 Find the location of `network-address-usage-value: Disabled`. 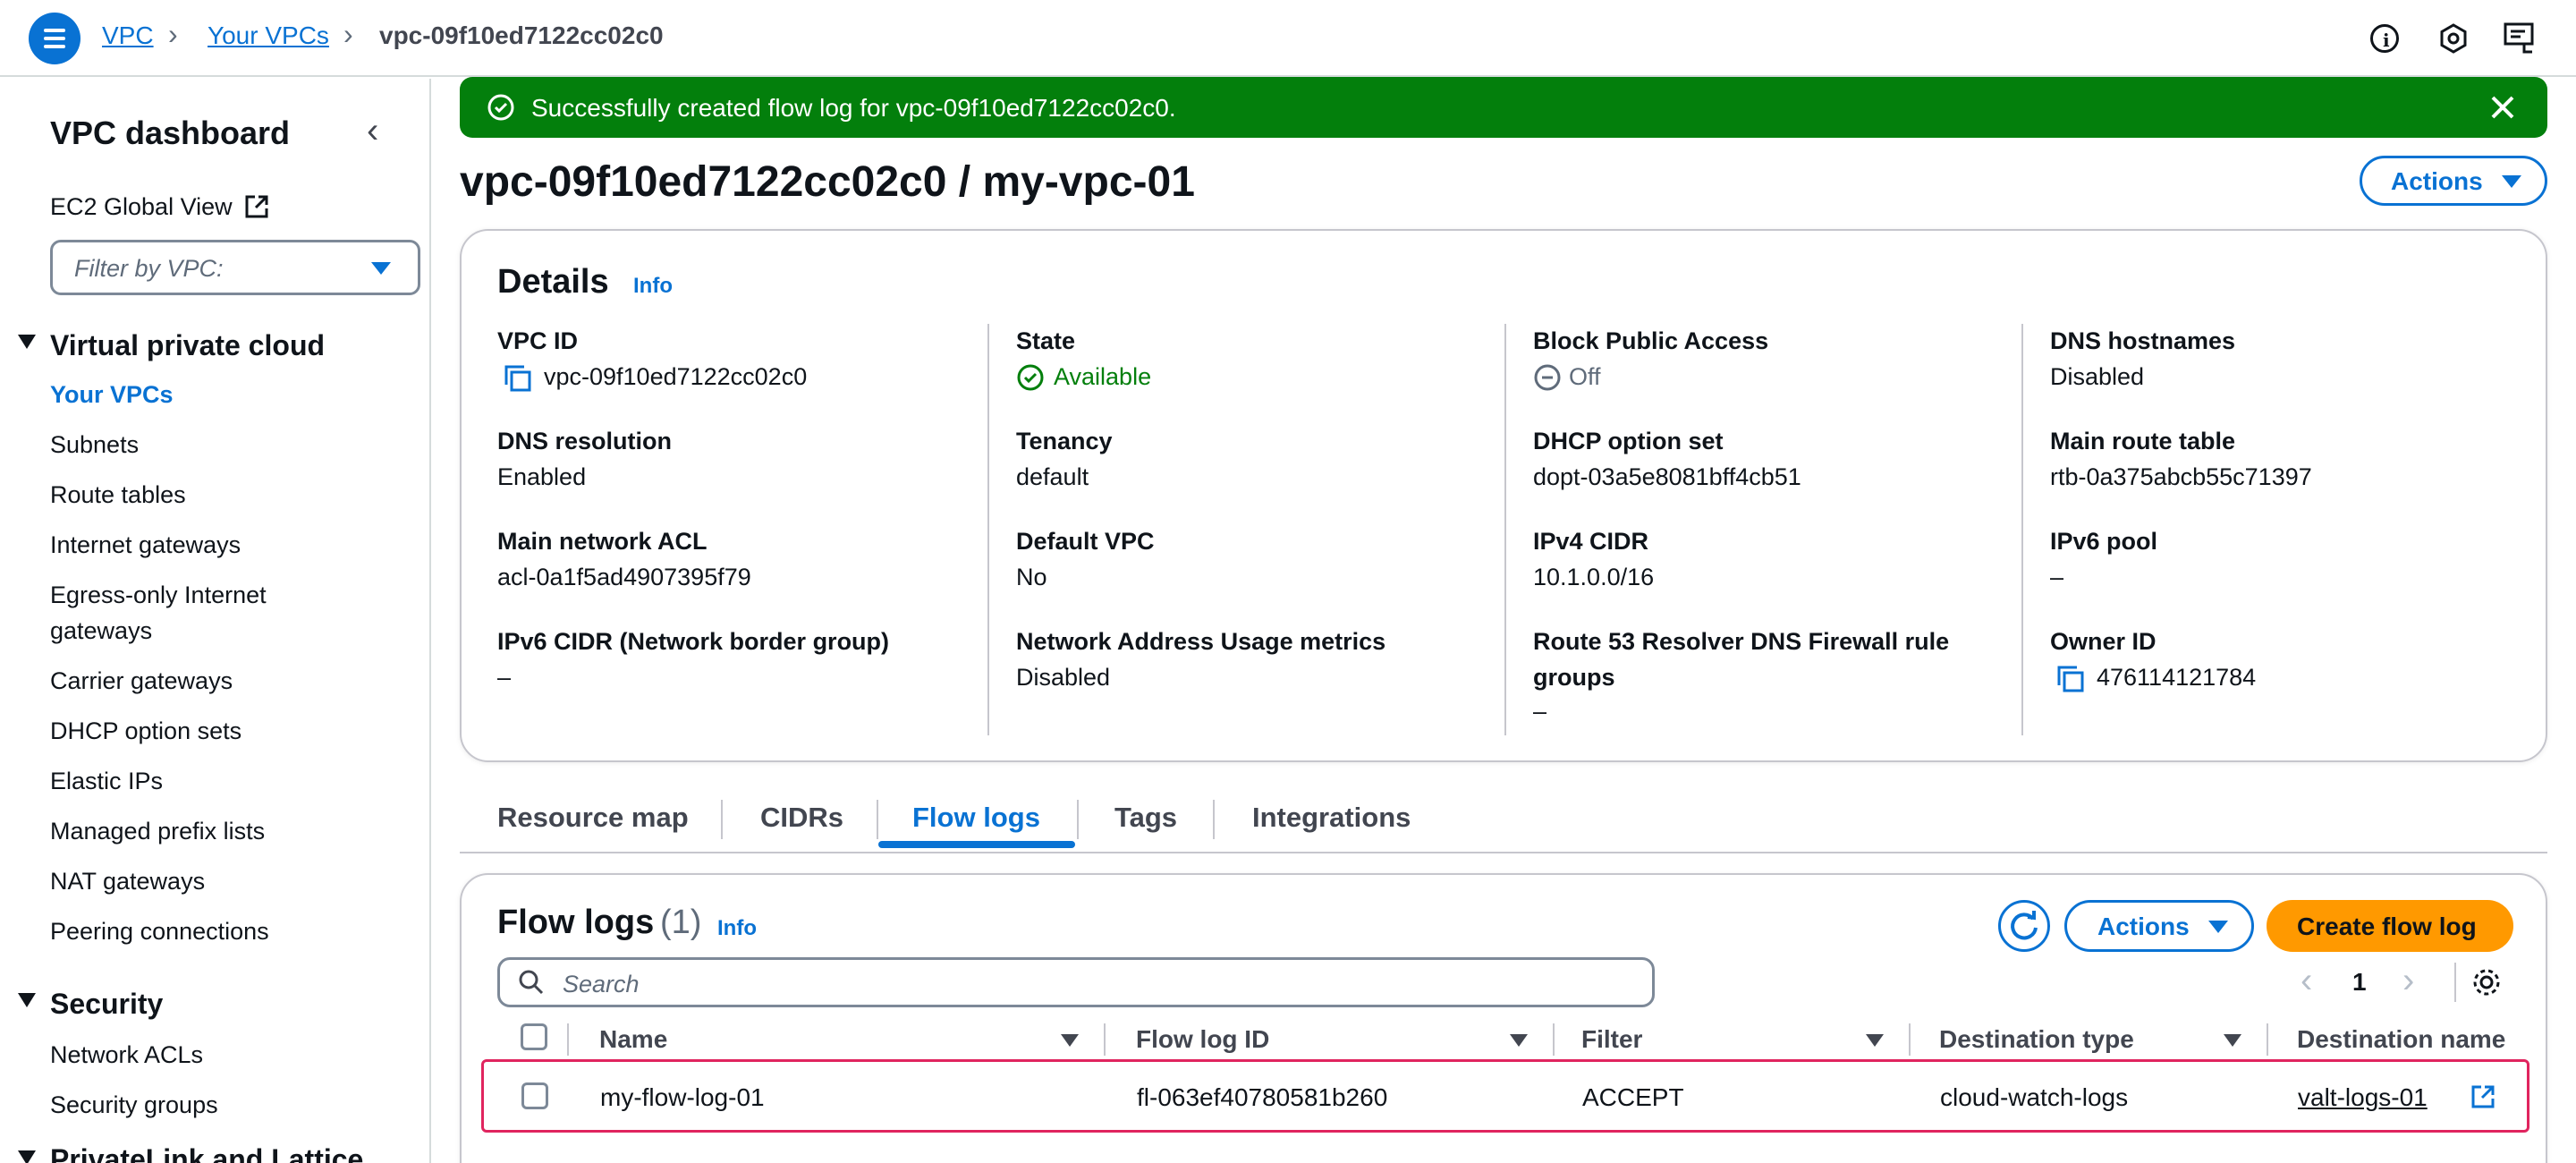

network-address-usage-value: Disabled is located at coordinates (1063, 677).